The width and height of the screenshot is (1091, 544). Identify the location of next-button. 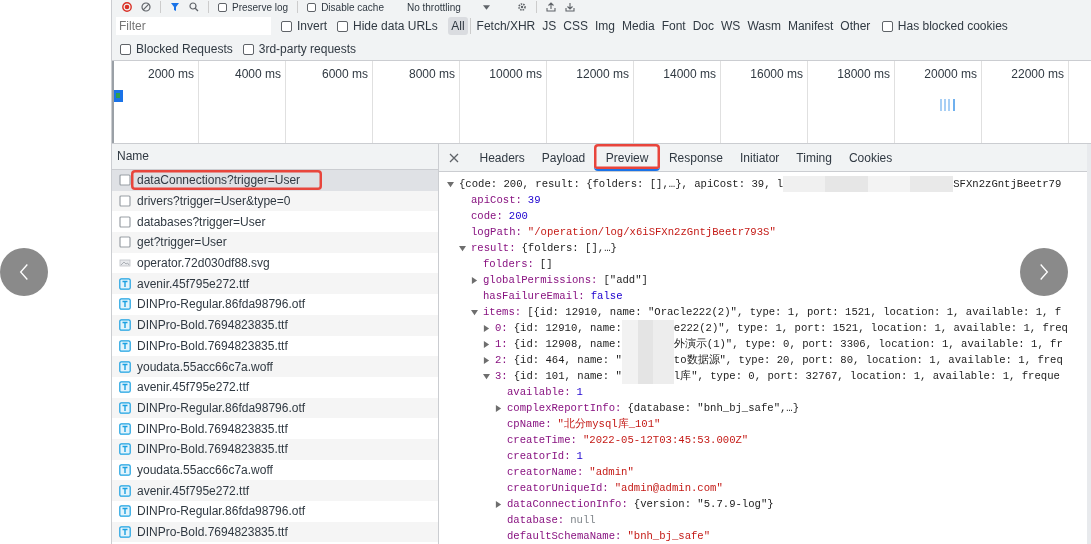
(1044, 272).